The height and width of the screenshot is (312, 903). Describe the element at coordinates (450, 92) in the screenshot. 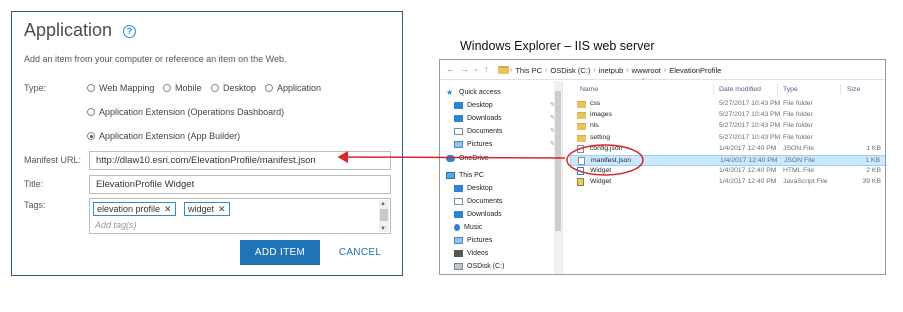

I see `star-icon: ★` at that location.